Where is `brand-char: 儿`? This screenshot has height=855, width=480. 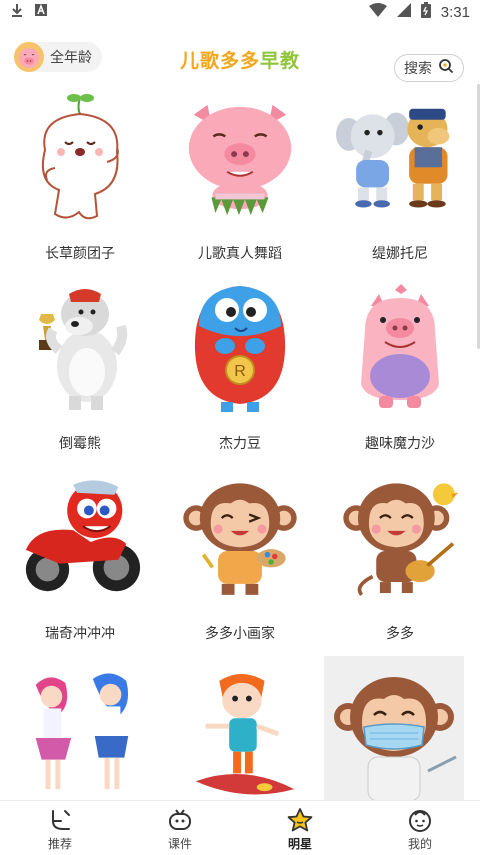
brand-char: 儿 is located at coordinates (189, 61).